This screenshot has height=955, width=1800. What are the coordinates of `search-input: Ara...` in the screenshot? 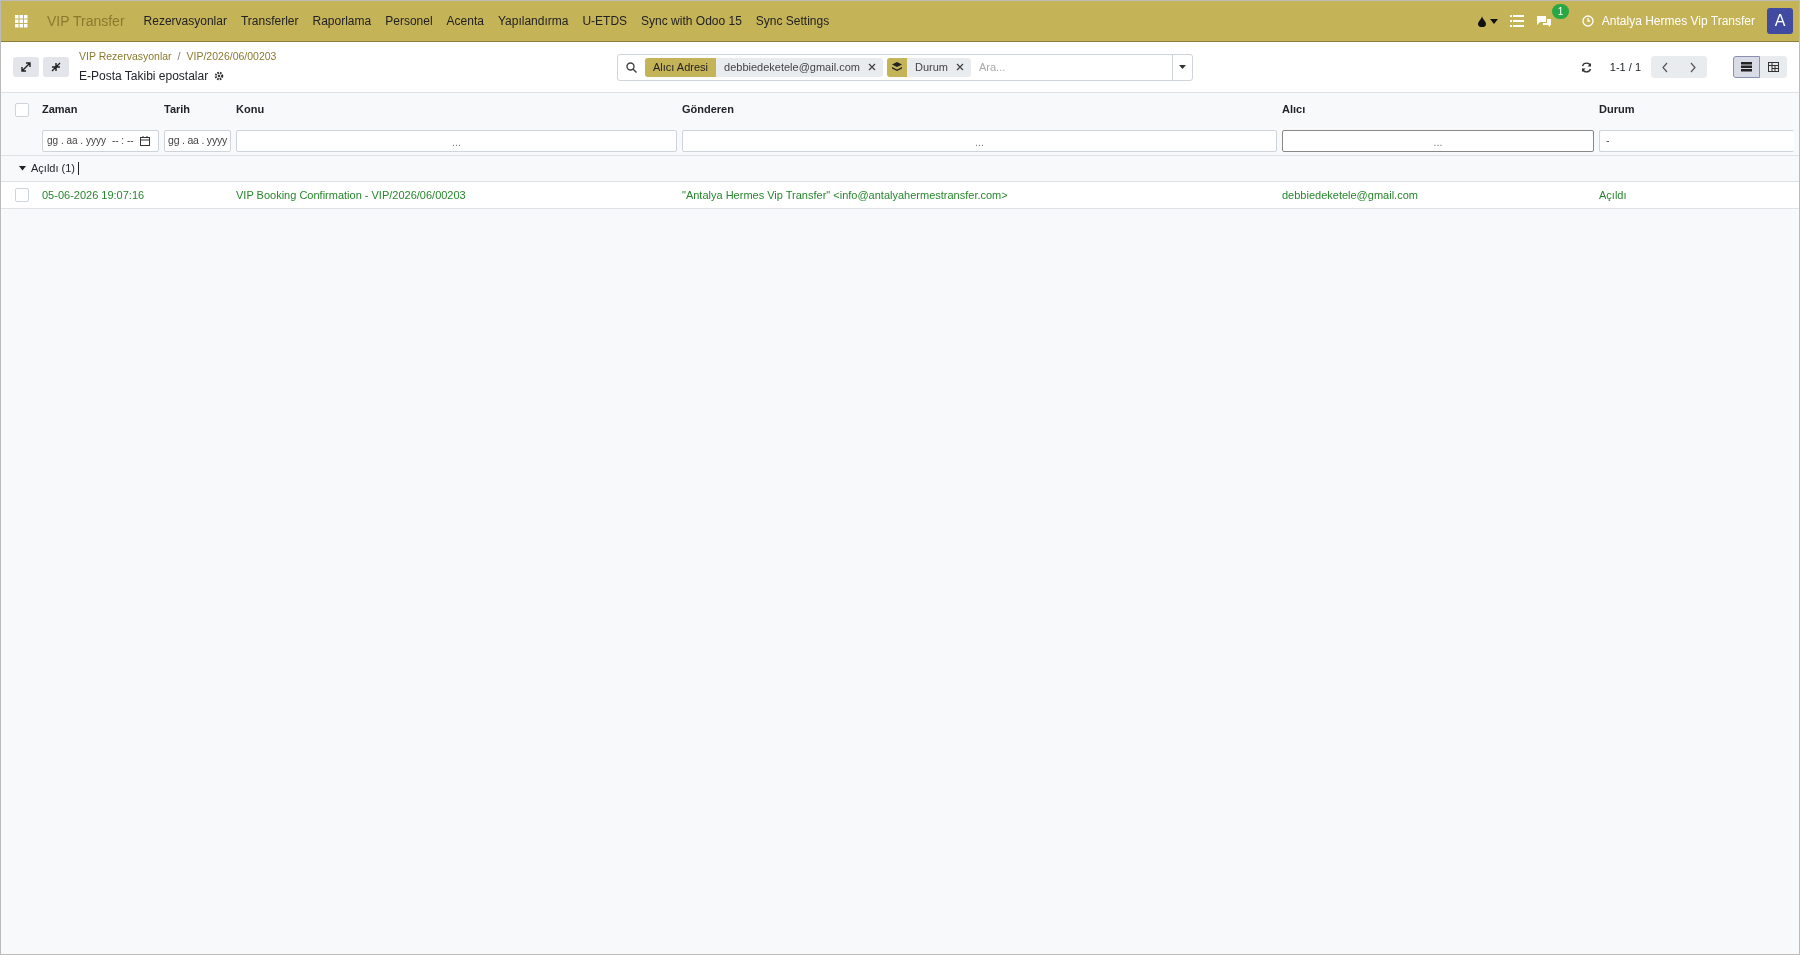 It's located at (1075, 67).